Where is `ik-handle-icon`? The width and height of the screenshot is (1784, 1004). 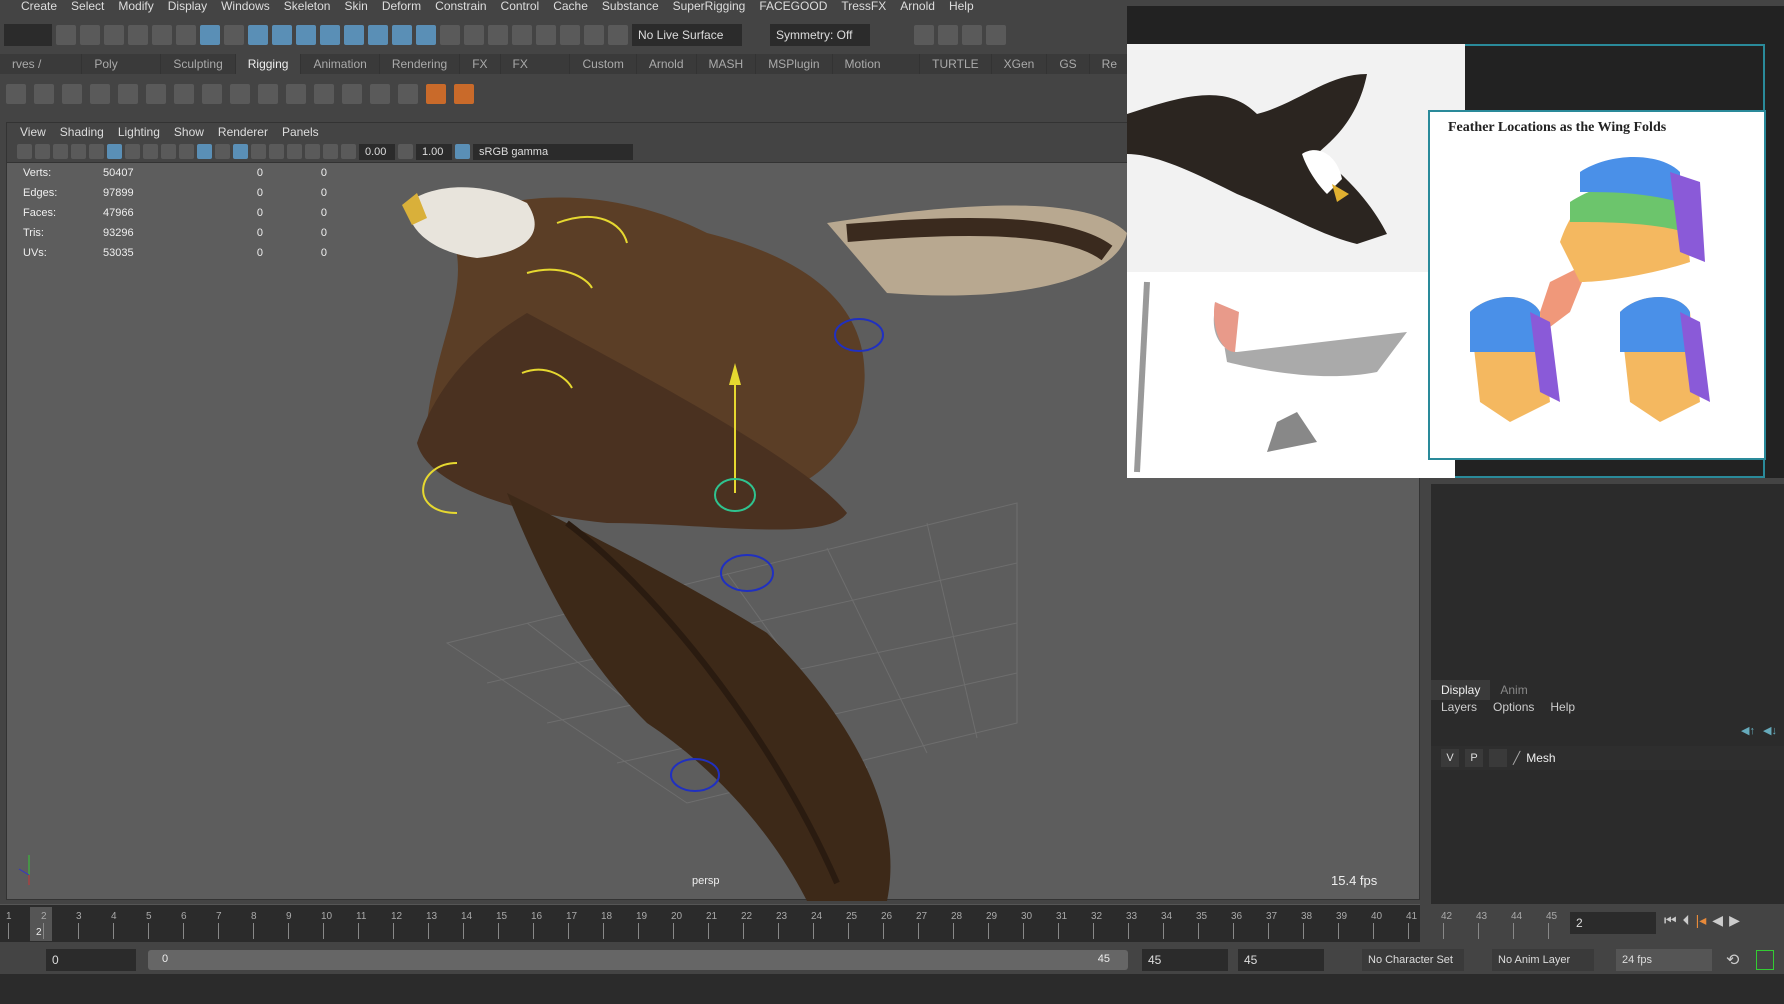
ik-handle-icon is located at coordinates (44, 94).